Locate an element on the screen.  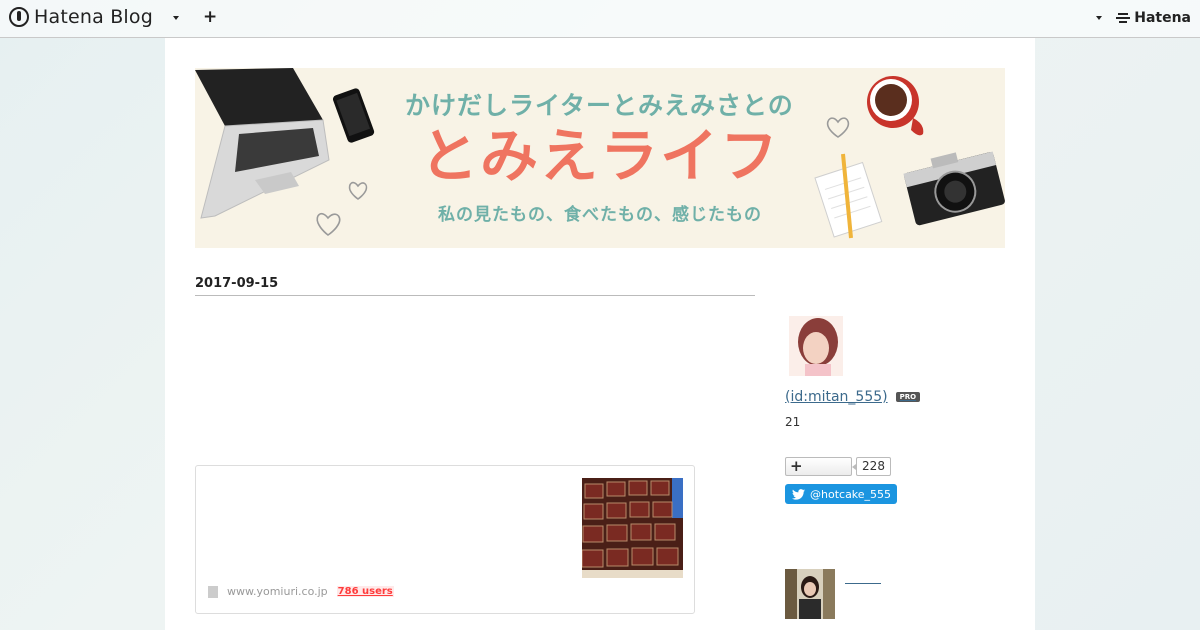
secondary-avatar is located at coordinates (810, 594).